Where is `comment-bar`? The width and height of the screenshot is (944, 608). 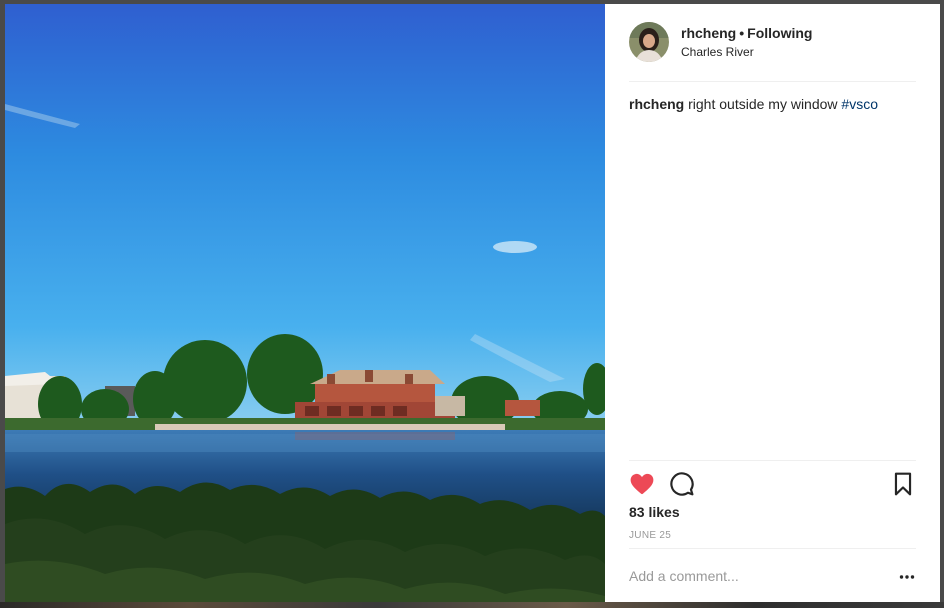 comment-bar is located at coordinates (772, 576).